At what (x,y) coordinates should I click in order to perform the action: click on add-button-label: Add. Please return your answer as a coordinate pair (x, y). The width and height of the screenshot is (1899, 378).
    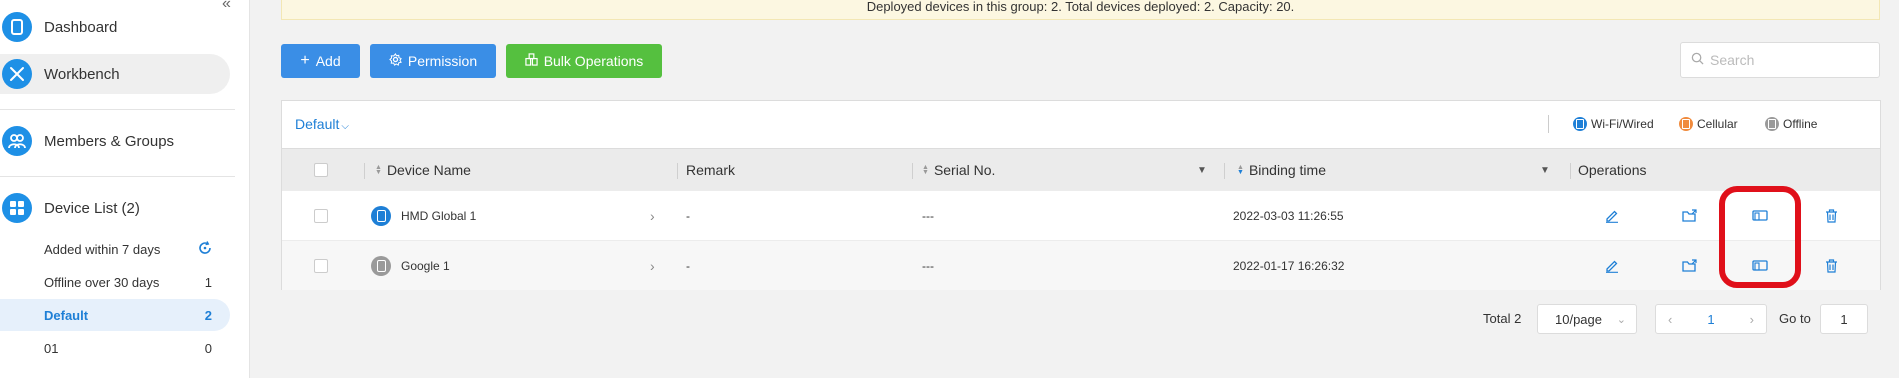
    Looking at the image, I should click on (328, 61).